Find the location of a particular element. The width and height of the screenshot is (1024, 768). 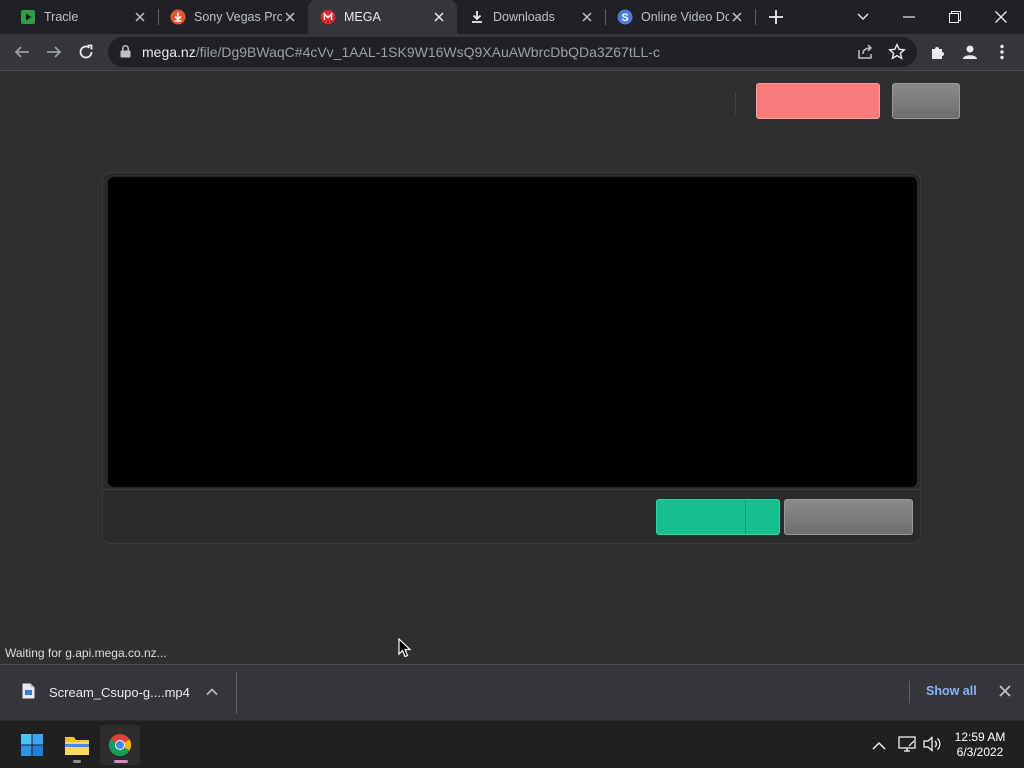

tab-downloads: Downloads is located at coordinates (531, 17).